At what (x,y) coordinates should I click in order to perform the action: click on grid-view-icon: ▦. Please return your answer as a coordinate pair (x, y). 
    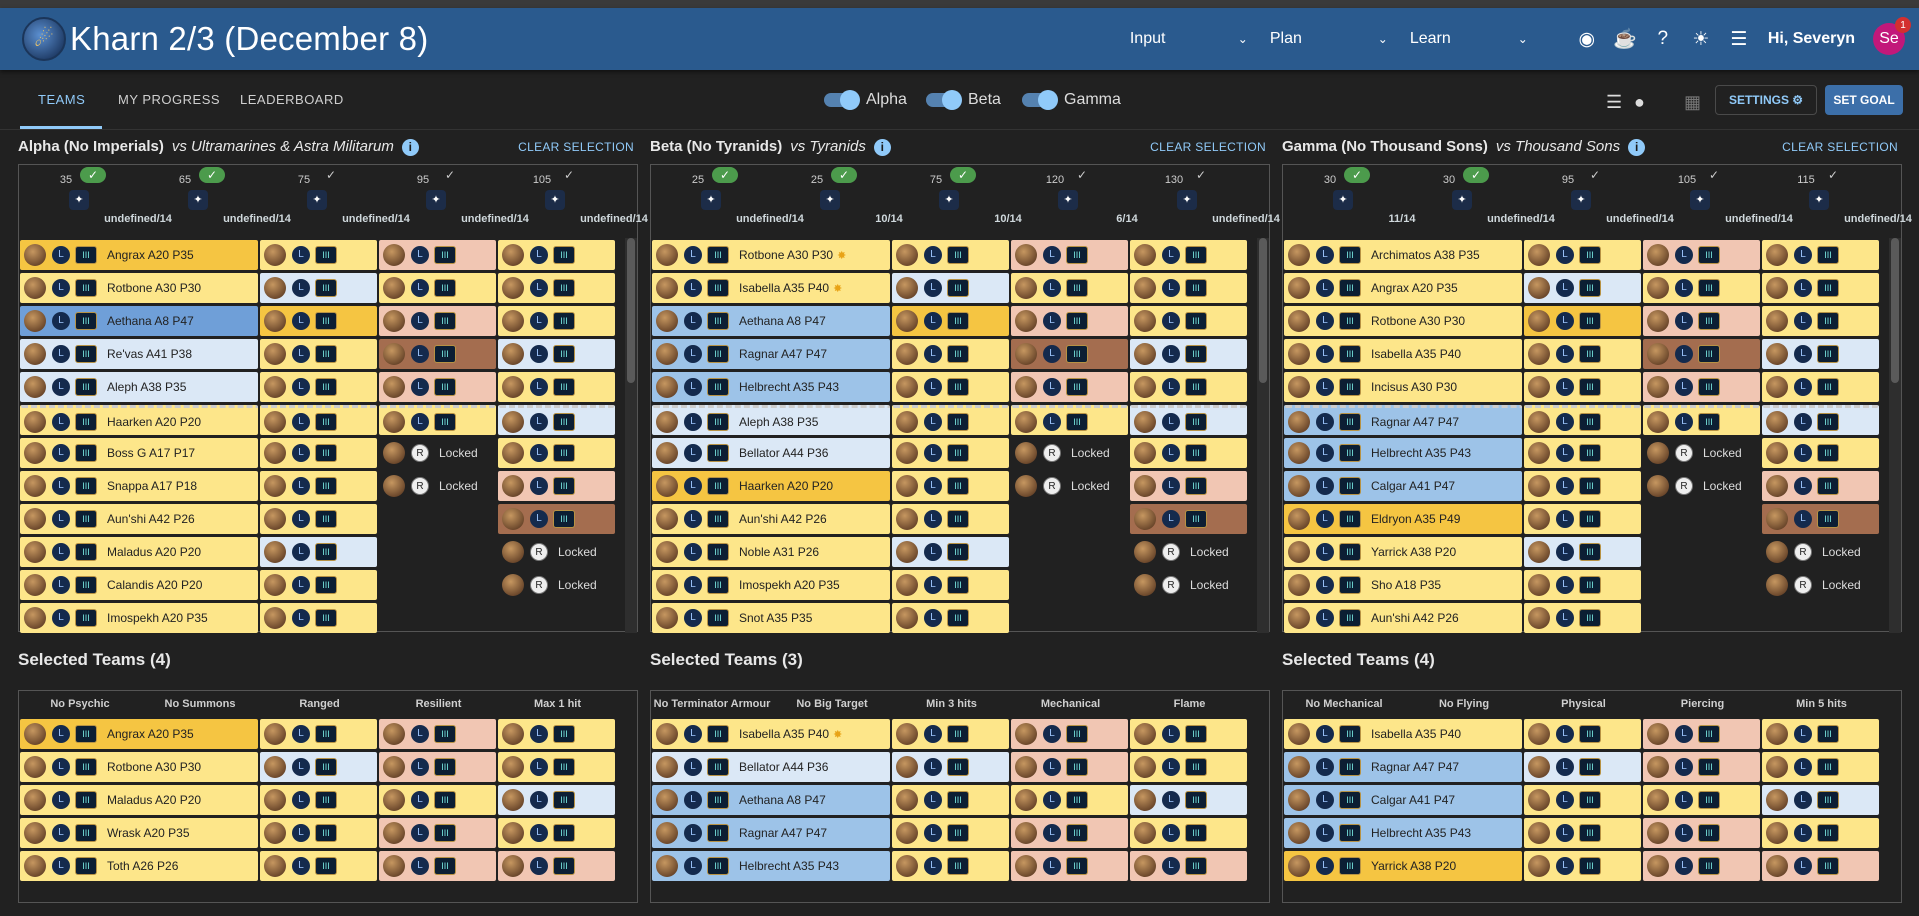
    Looking at the image, I should click on (1692, 102).